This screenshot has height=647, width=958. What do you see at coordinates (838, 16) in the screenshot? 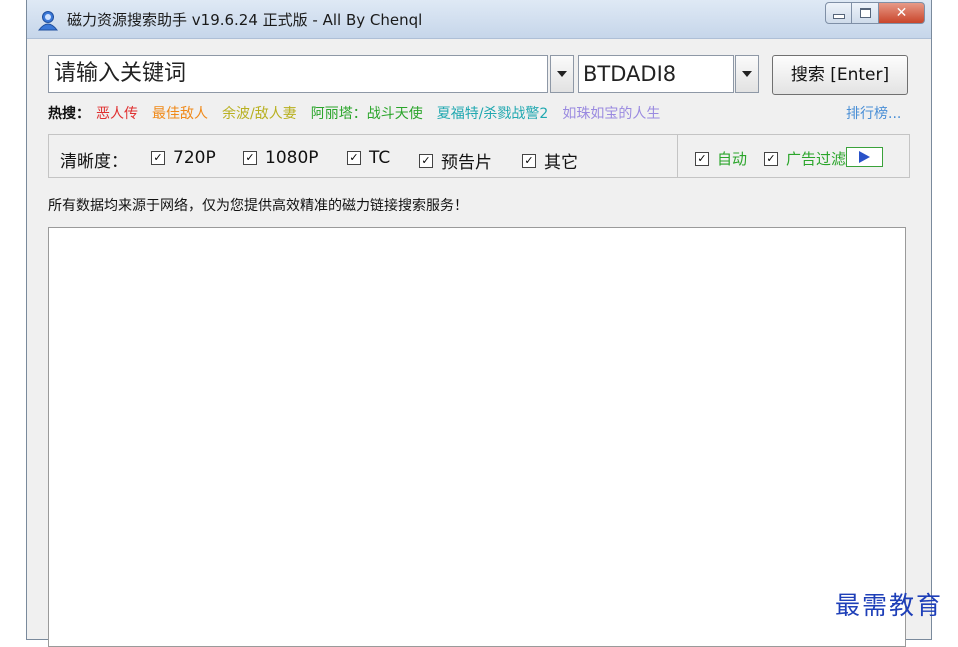
I see `minimize-icon` at bounding box center [838, 16].